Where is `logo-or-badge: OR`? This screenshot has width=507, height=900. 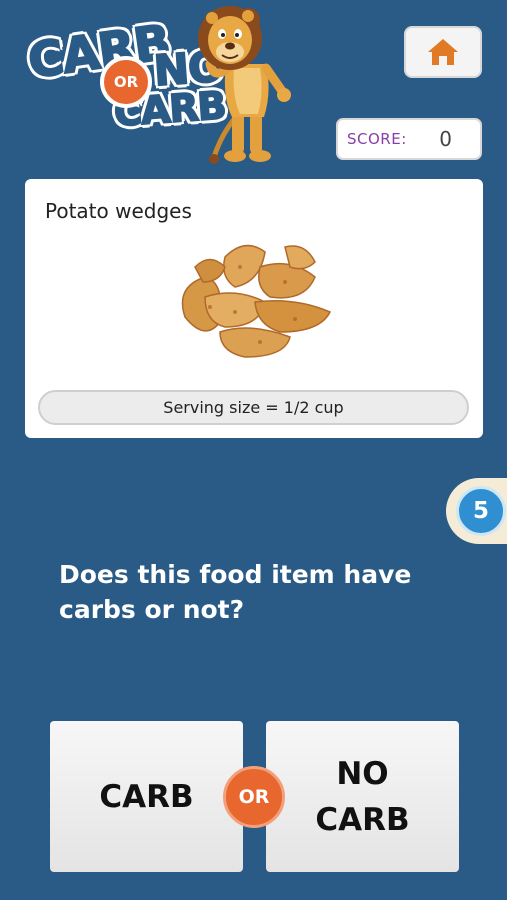
logo-or-badge: OR is located at coordinates (126, 82).